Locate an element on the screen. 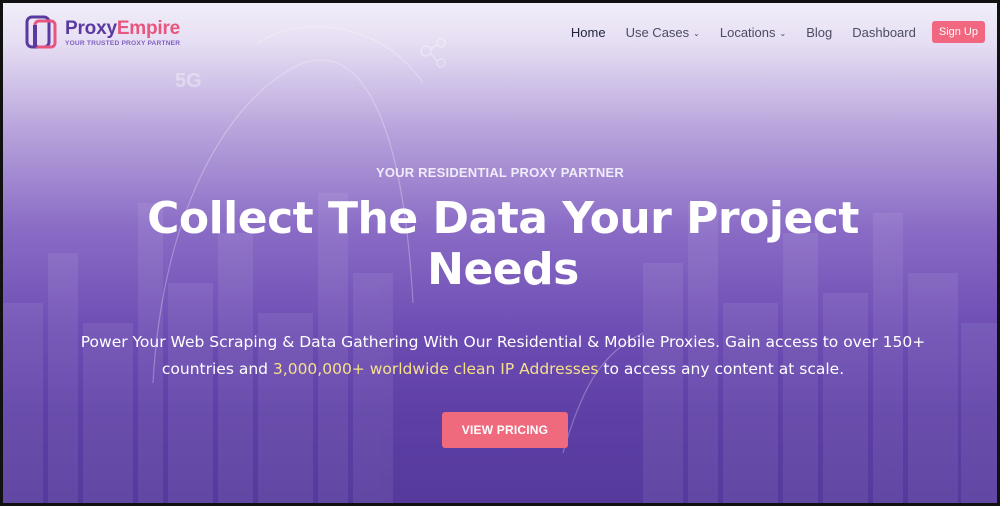 The width and height of the screenshot is (1000, 506). hero-eyebrow: YOUR RESIDENTIAL PROXY PARTNER is located at coordinates (500, 172).